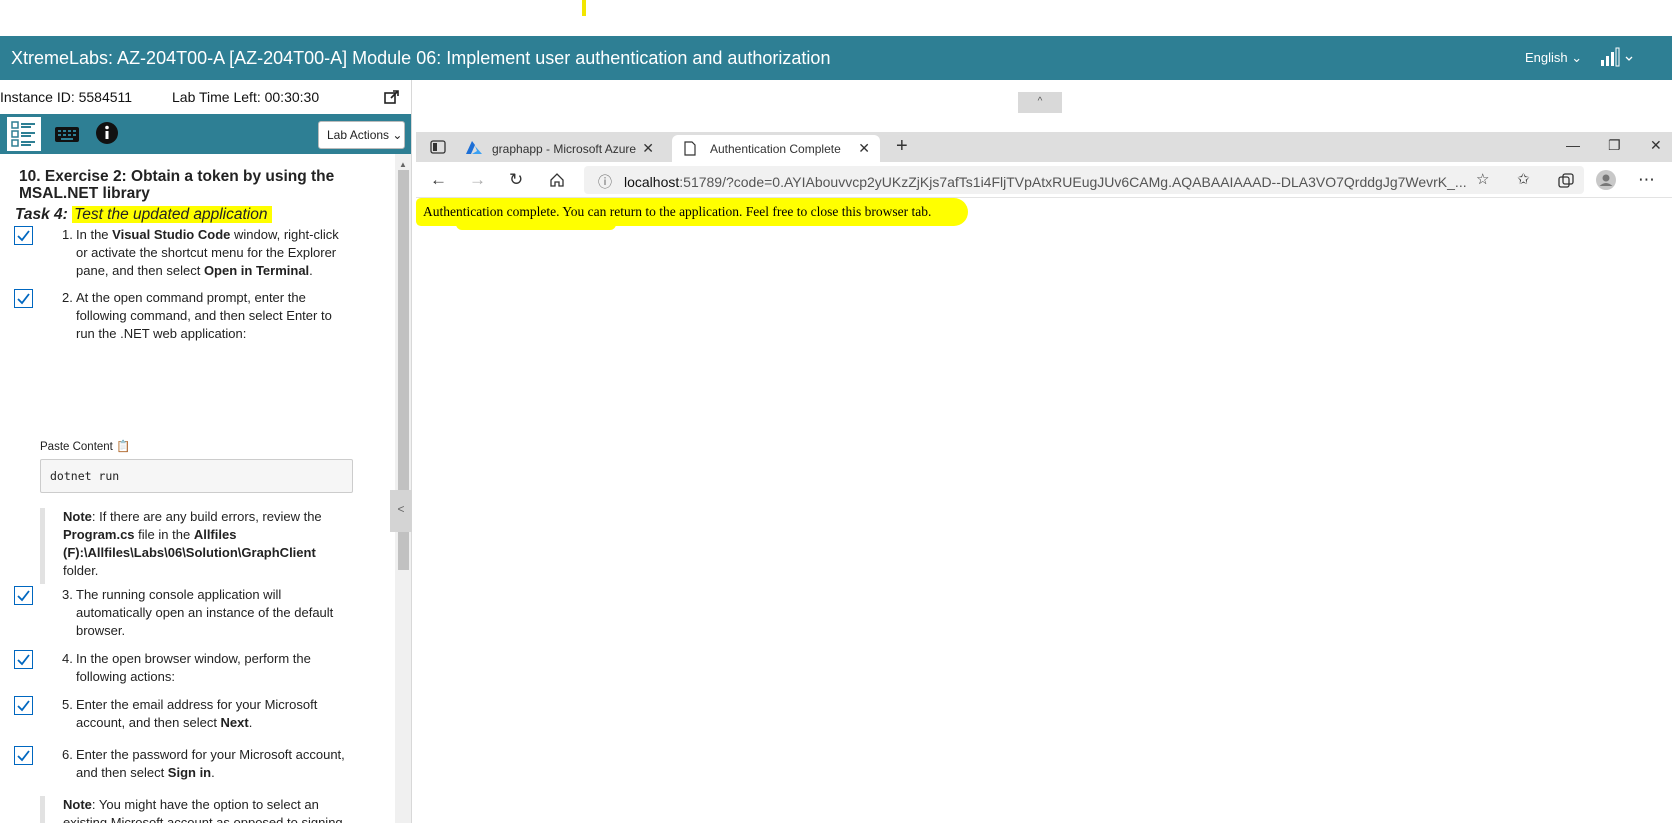 The image size is (1672, 823). Describe the element at coordinates (67, 234) in the screenshot. I see `step-number: 1.` at that location.